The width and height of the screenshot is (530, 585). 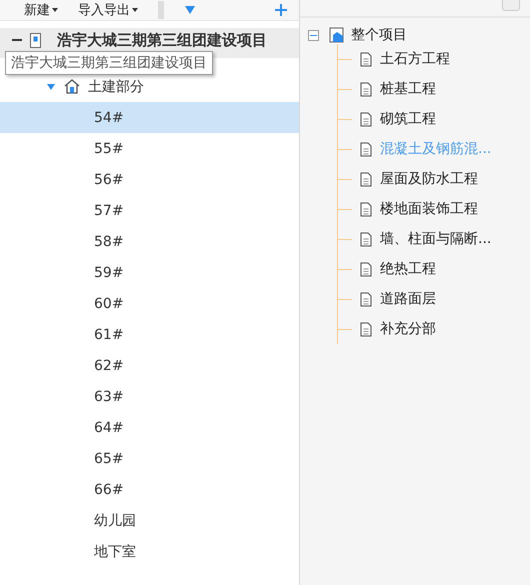 What do you see at coordinates (116, 87) in the screenshot?
I see `tree-item-label: 土建部分` at bounding box center [116, 87].